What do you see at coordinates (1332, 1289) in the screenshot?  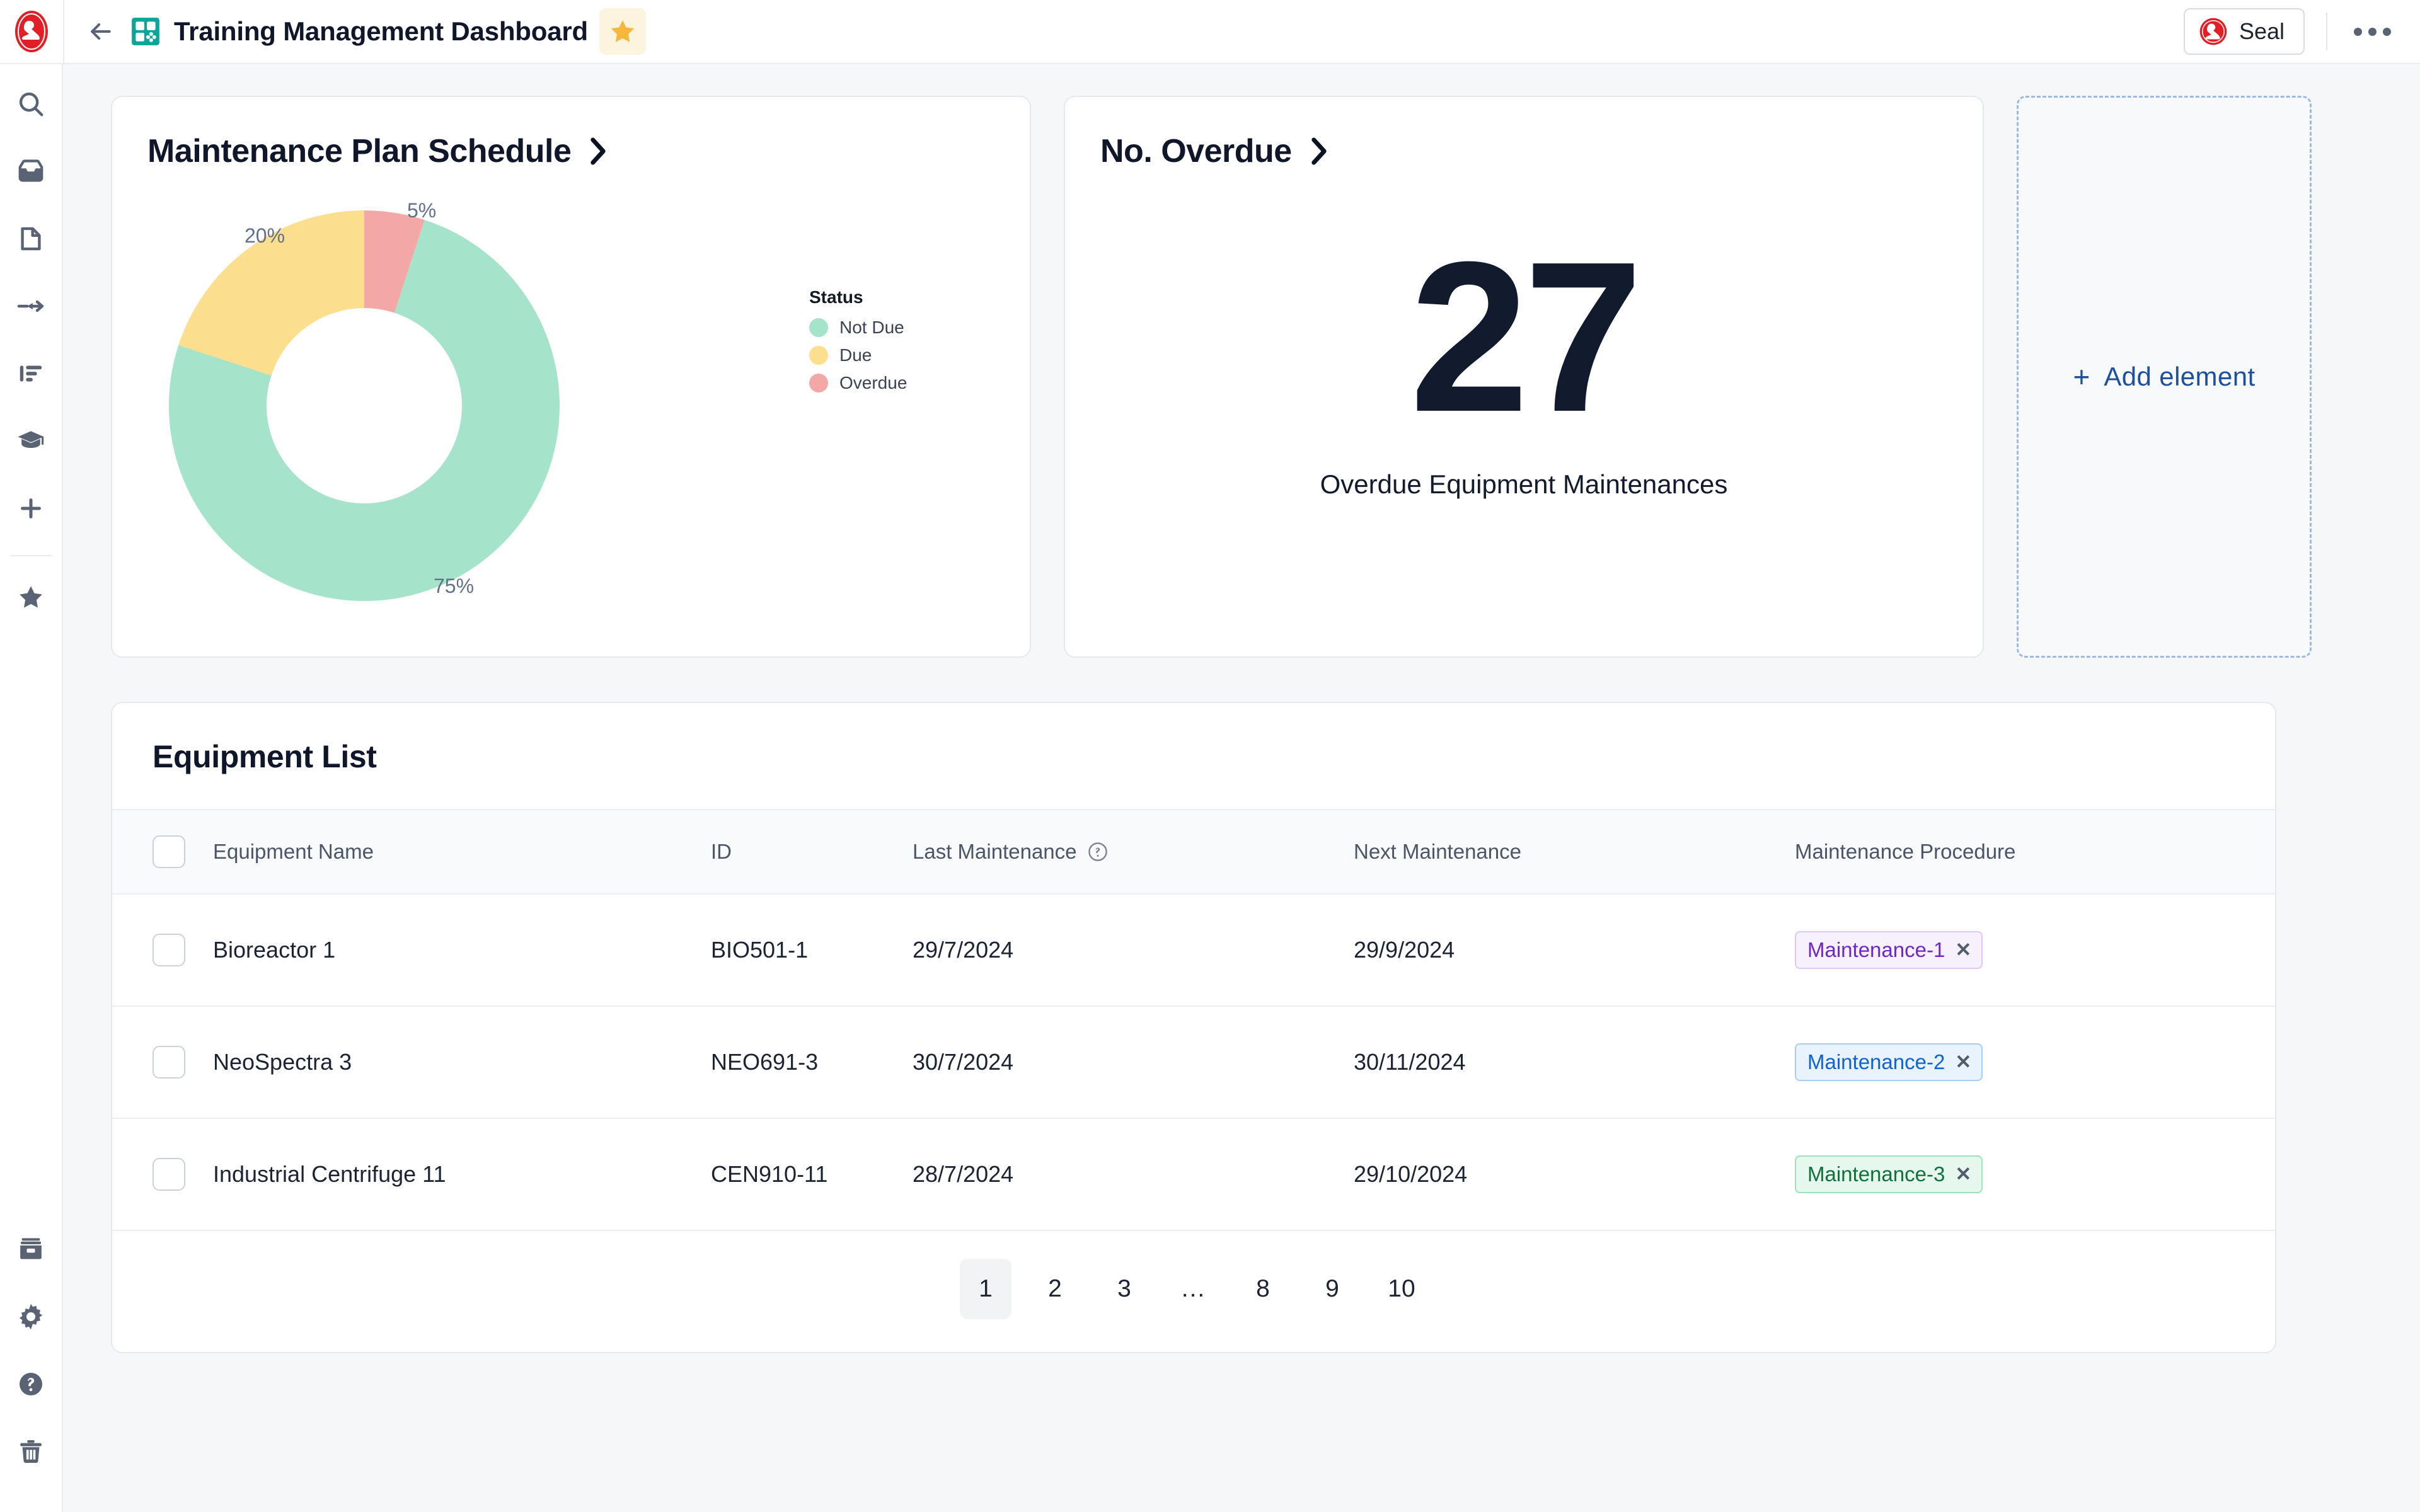 I see `pagination-page-9: 9` at bounding box center [1332, 1289].